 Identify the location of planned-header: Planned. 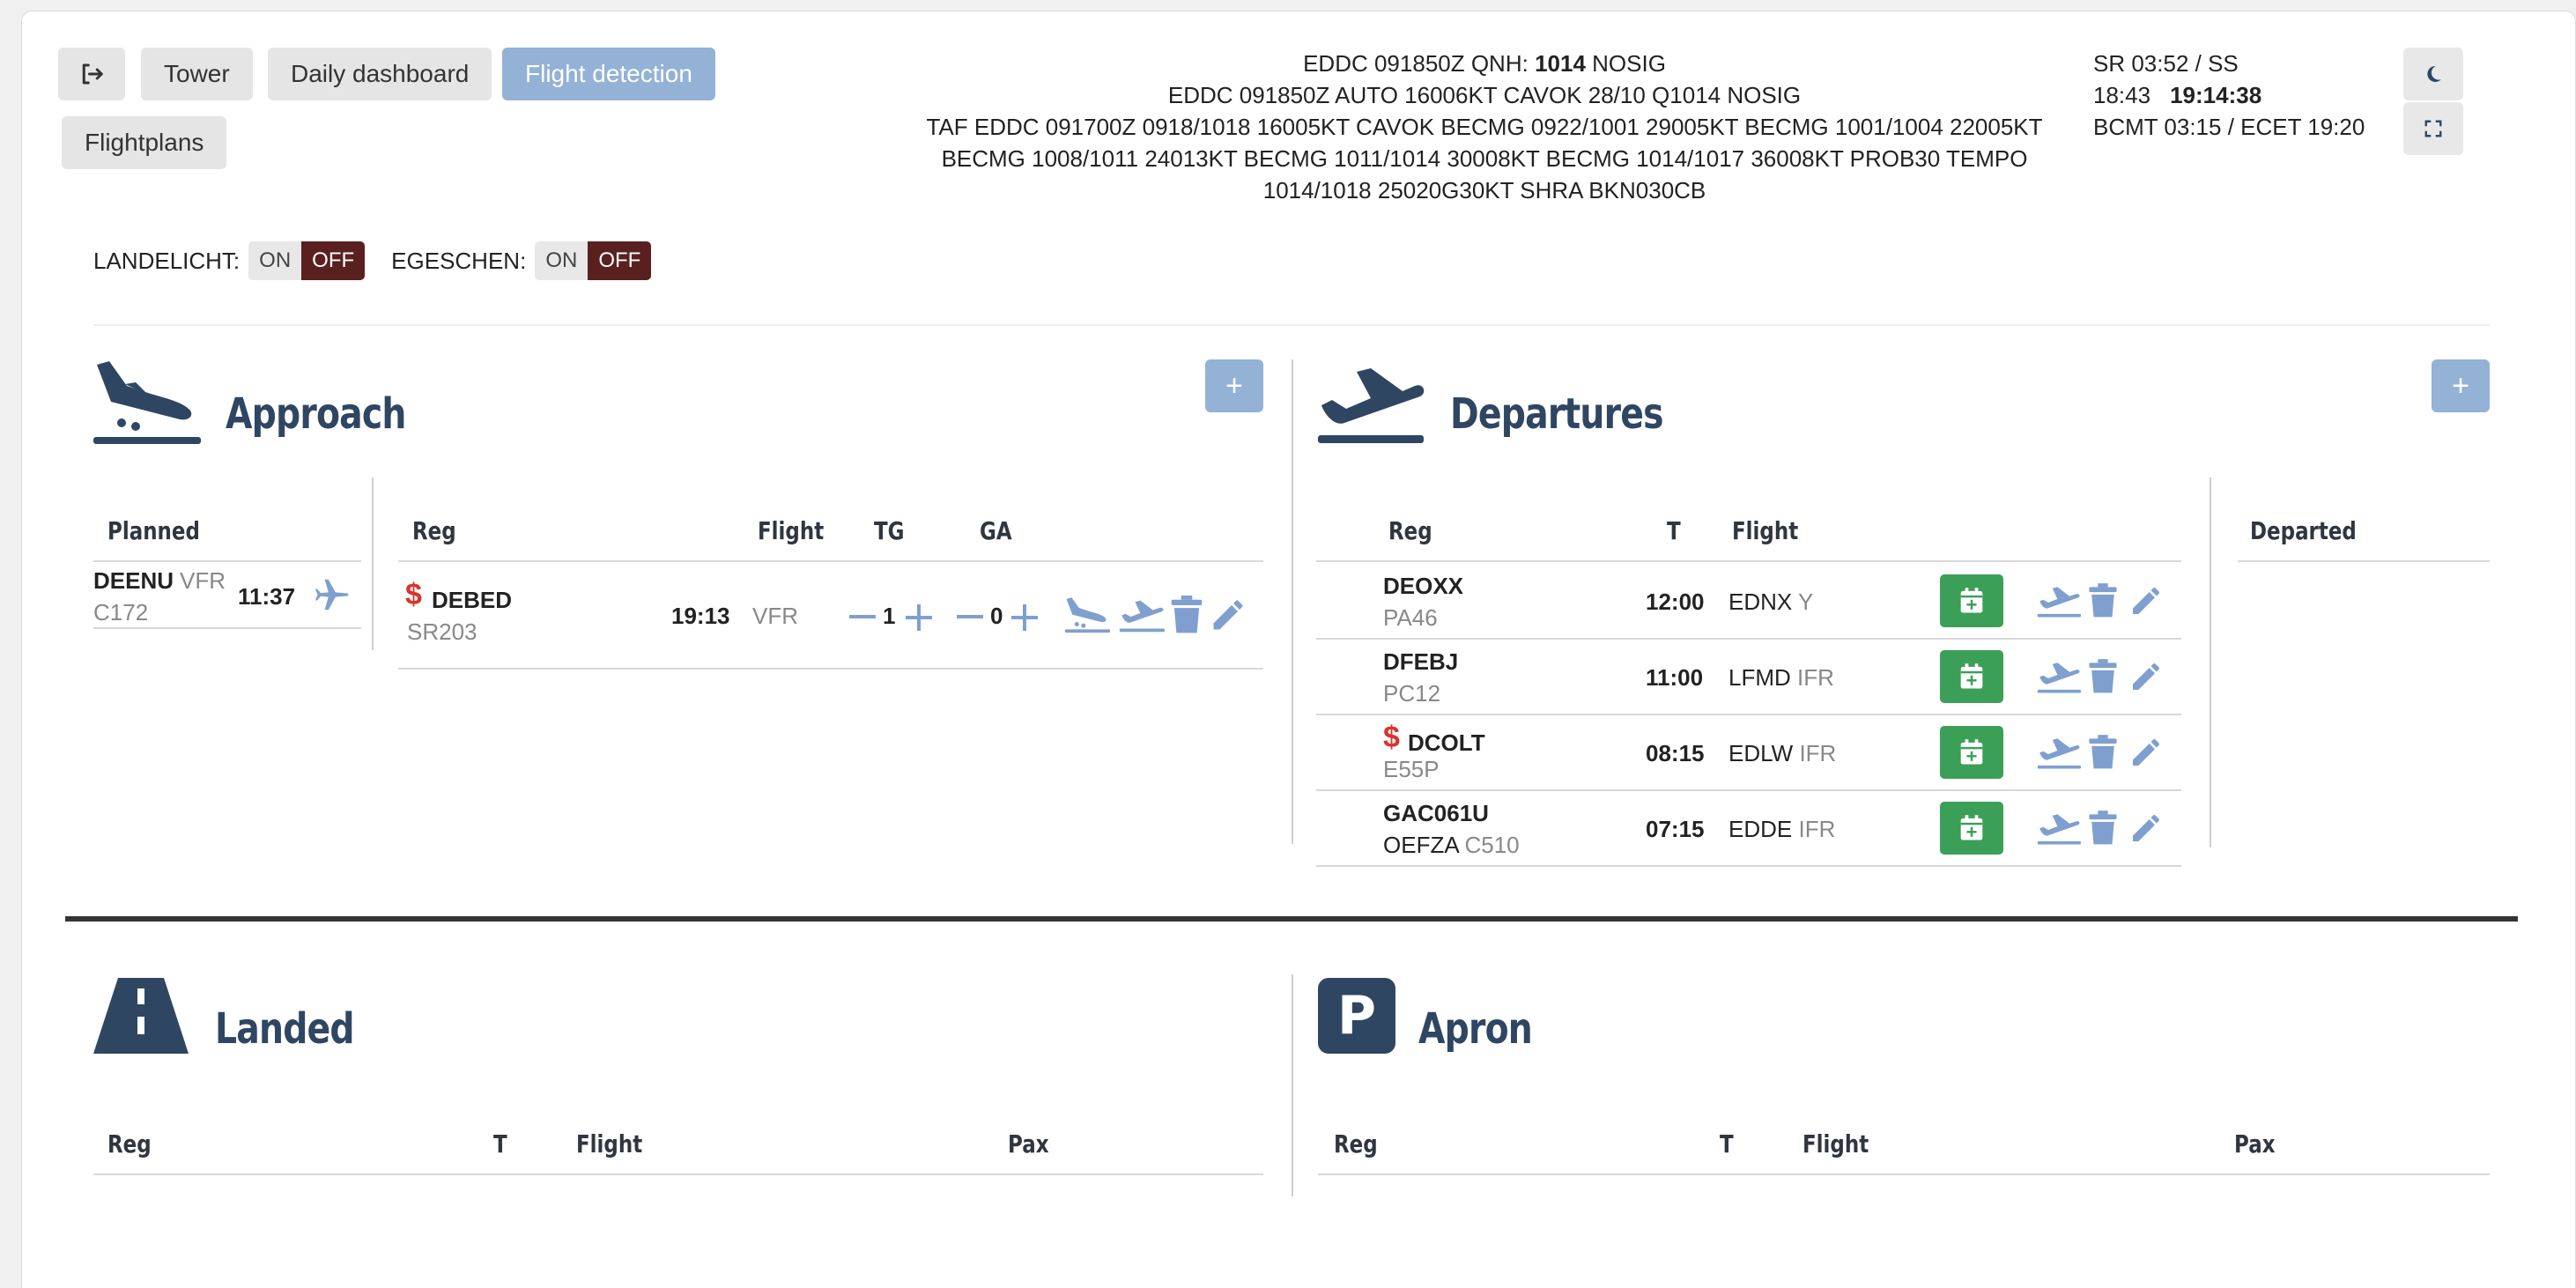
(153, 530).